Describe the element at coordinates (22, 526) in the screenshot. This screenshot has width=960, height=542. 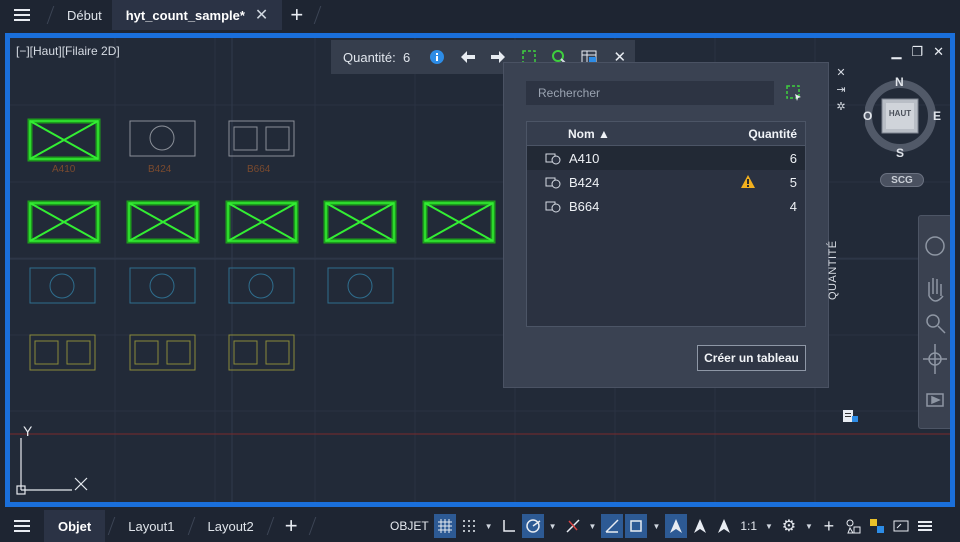
I see `layout-menu-icon` at that location.